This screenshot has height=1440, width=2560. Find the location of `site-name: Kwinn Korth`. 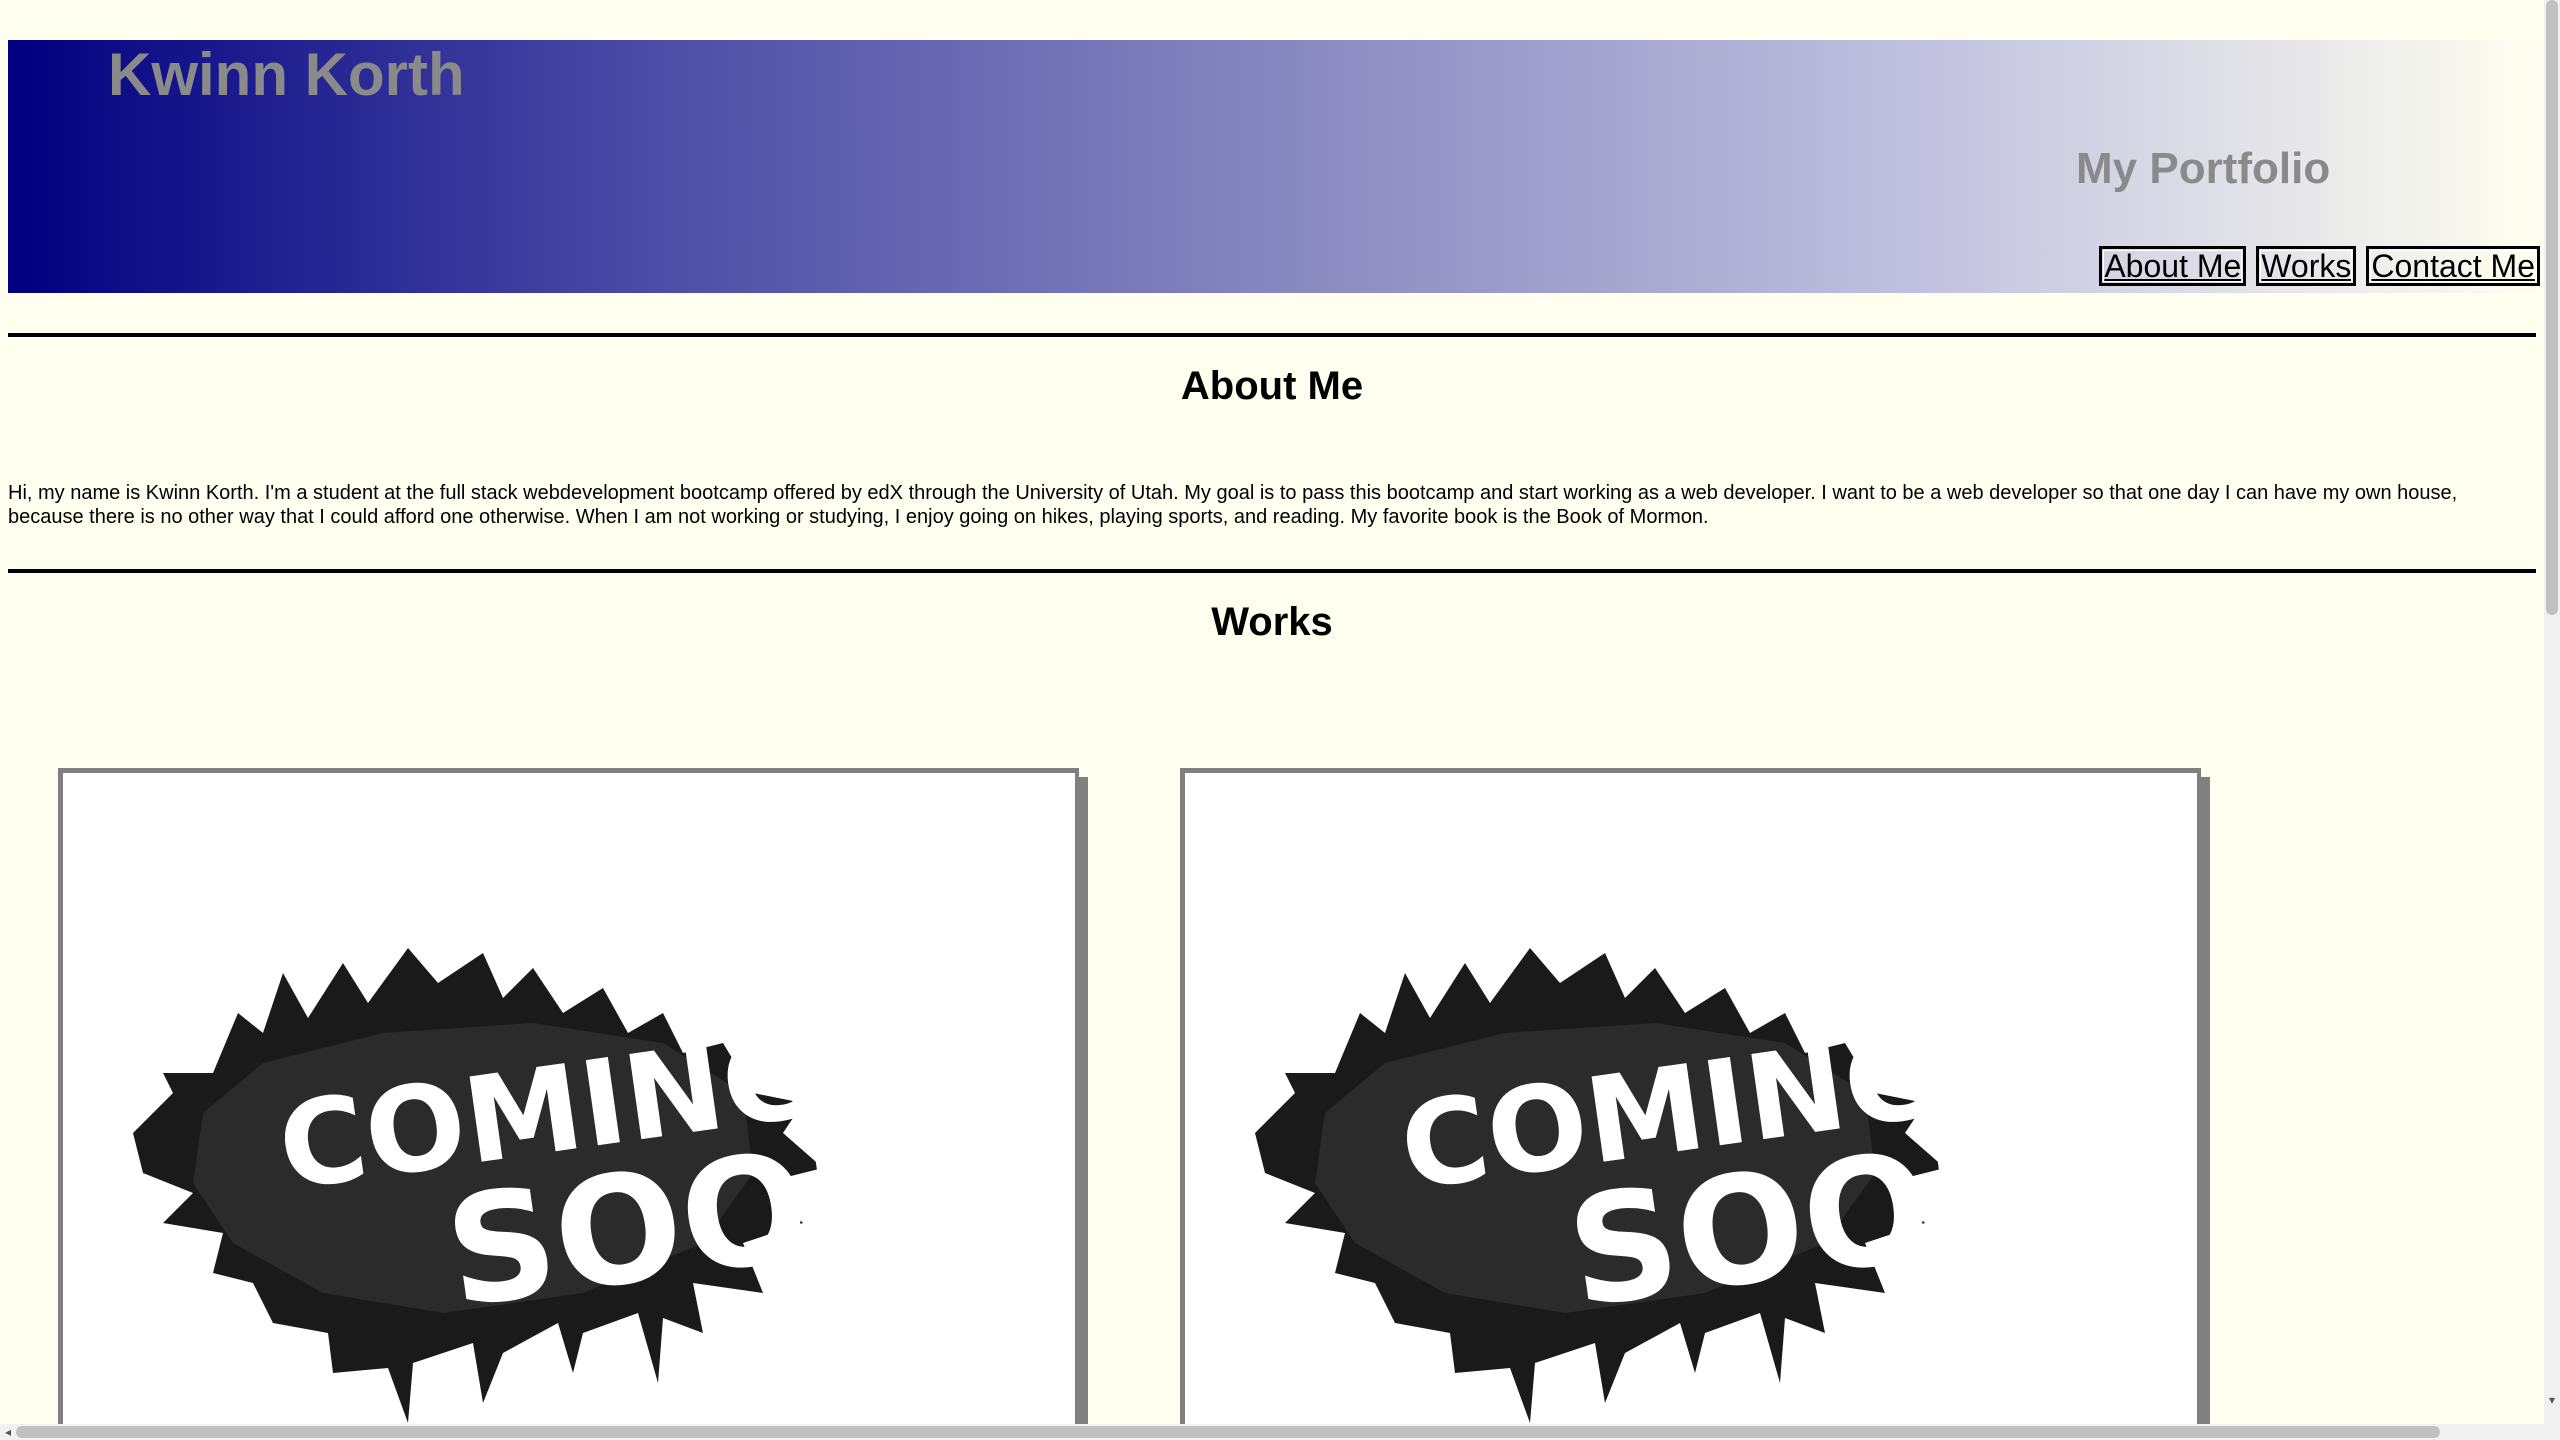

site-name: Kwinn Korth is located at coordinates (286, 74).